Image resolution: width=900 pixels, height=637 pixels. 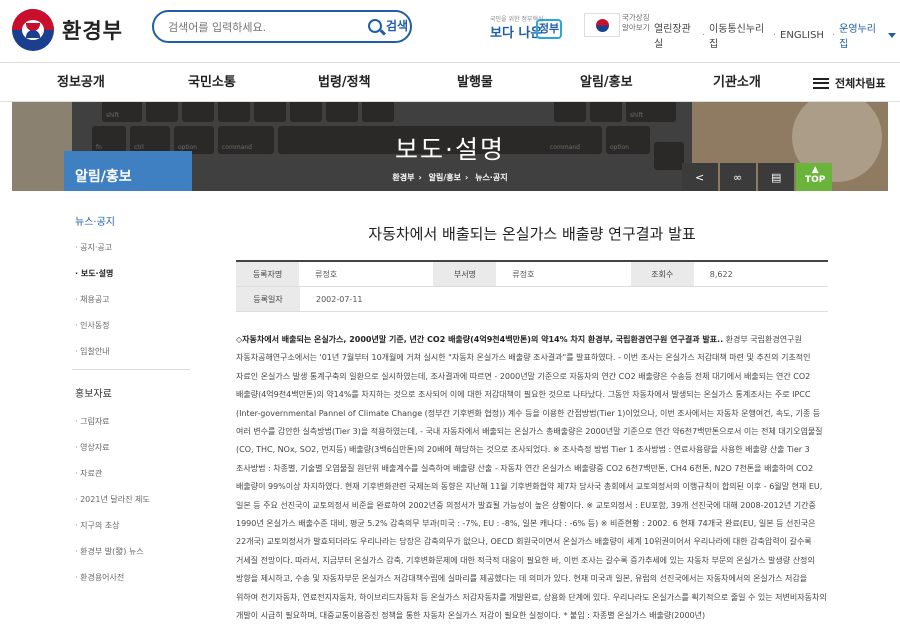 I want to click on lnb-item-earth-portrait: · 지구의 초상, so click(x=133, y=525).